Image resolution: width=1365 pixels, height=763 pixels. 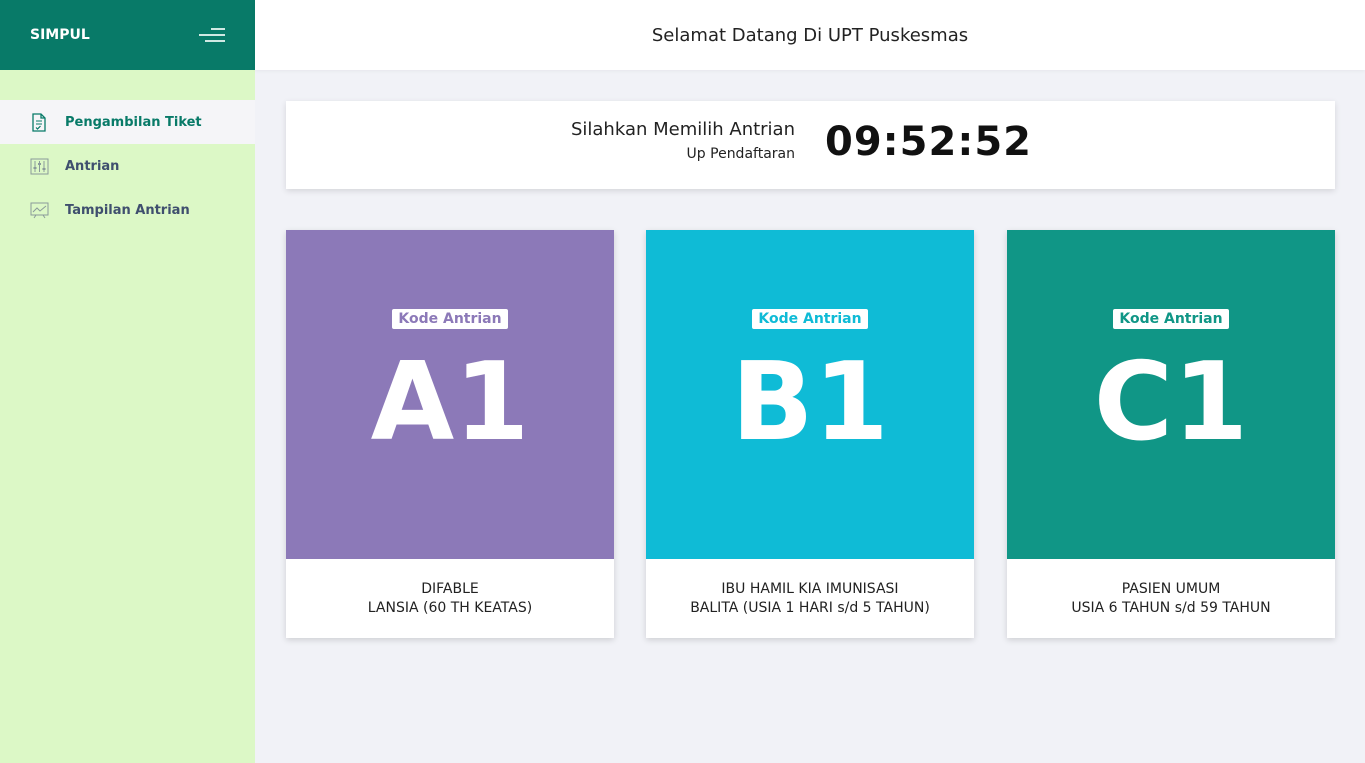 I want to click on sidebar-item-pengambilan-tiket: Pengambilan Tiket, so click(x=127, y=122).